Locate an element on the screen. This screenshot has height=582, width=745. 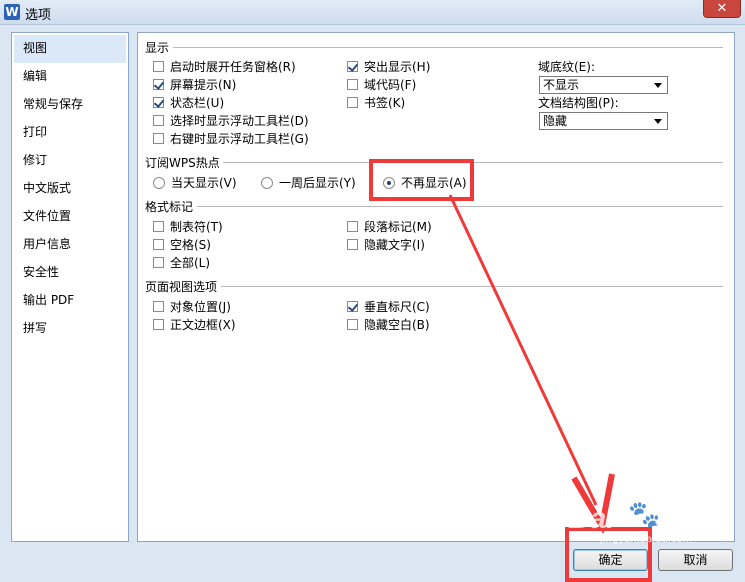
watermark-url: jingyan.baidu.com is located at coordinates (646, 539).